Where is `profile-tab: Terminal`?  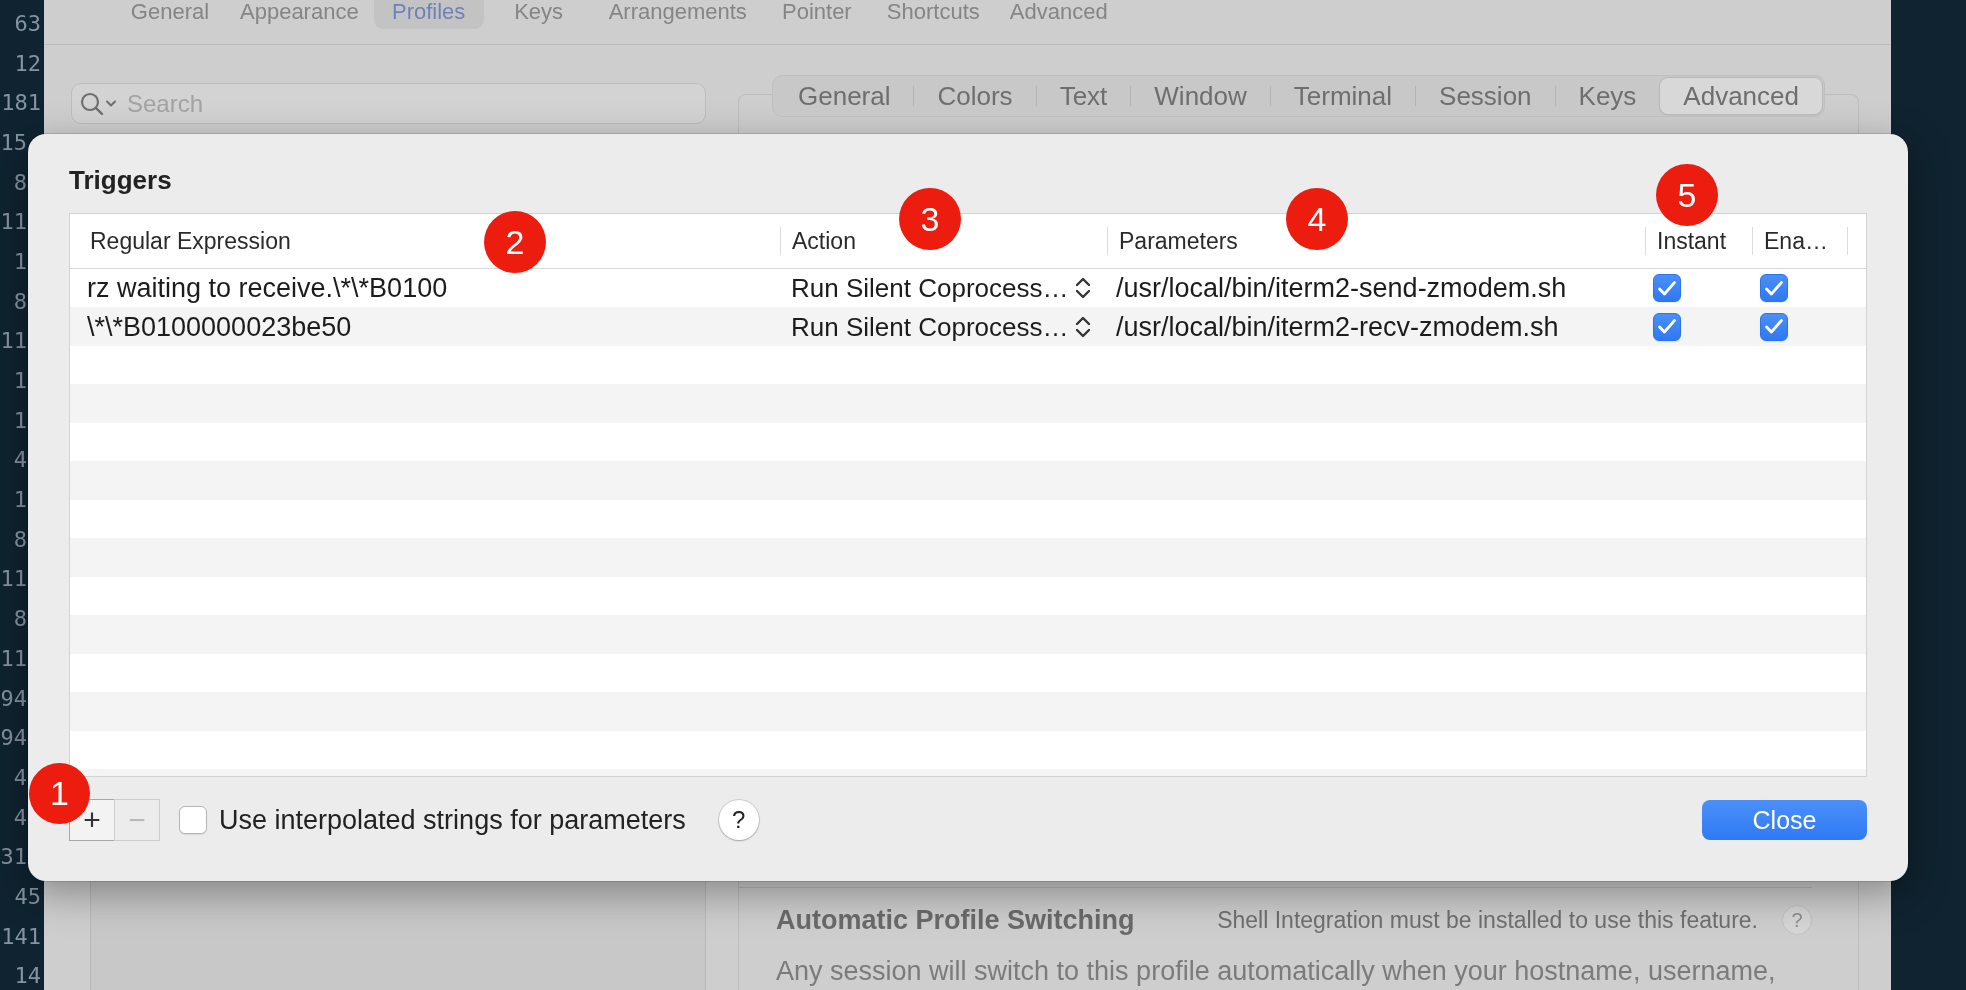
profile-tab: Terminal is located at coordinates (1343, 96).